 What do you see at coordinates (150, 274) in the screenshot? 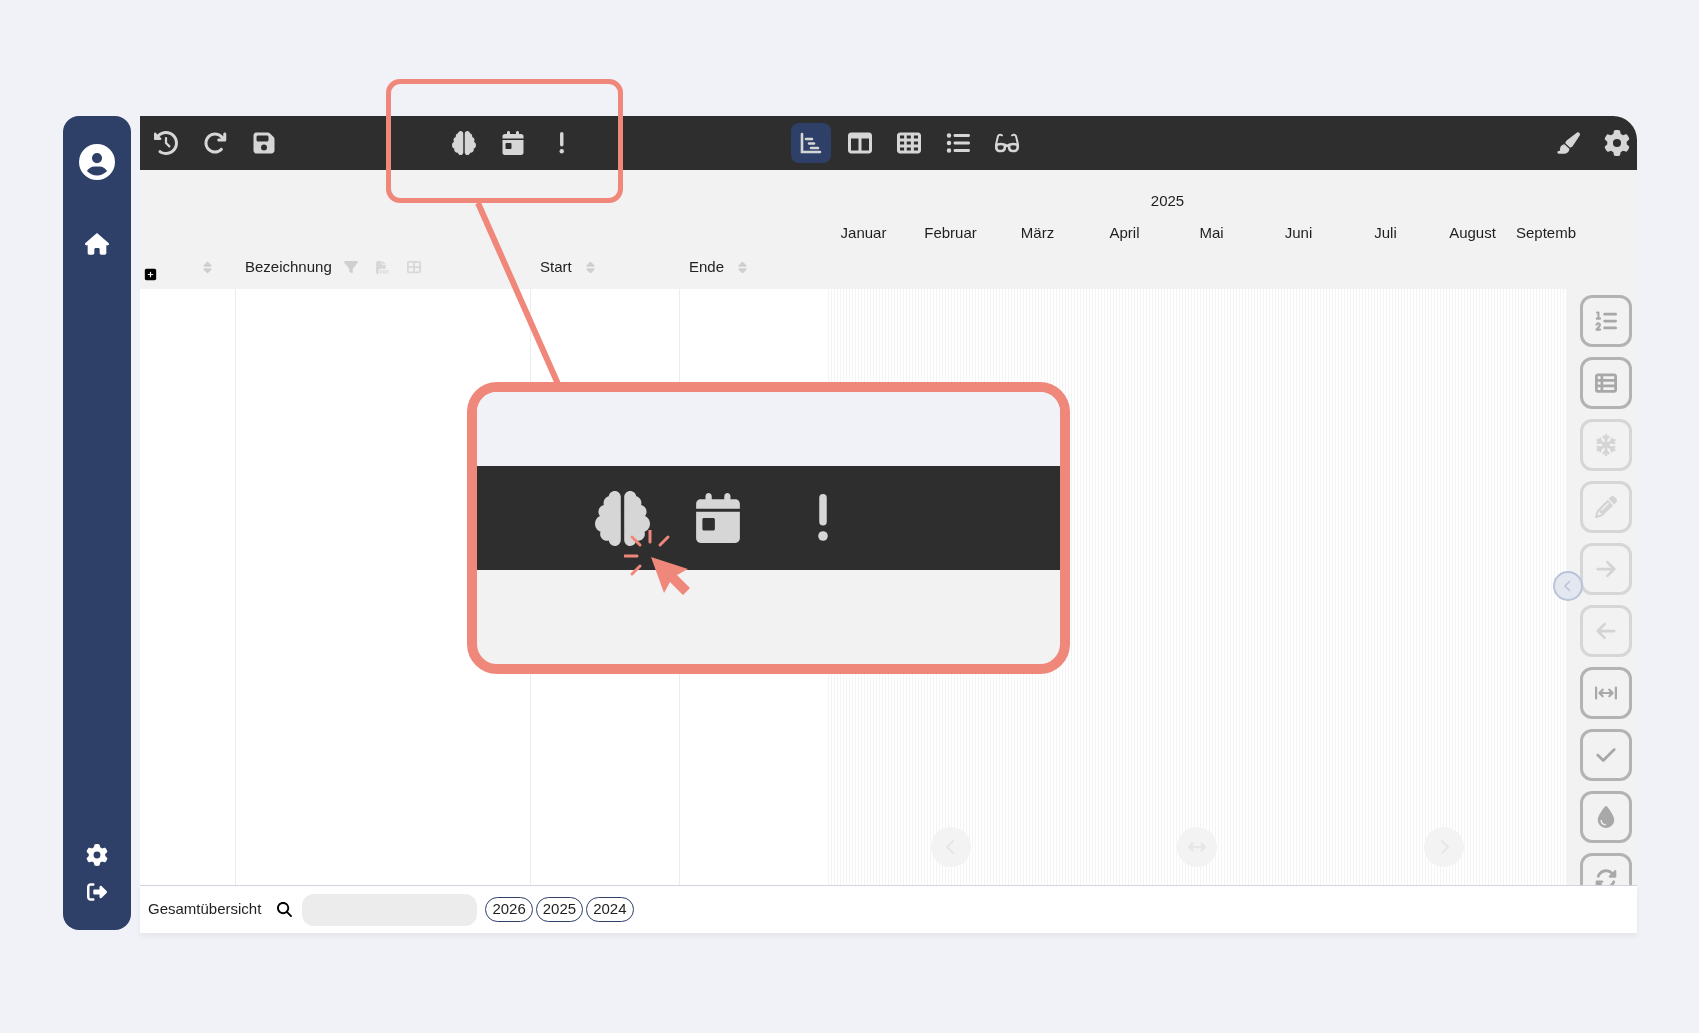
I see `add-icon` at bounding box center [150, 274].